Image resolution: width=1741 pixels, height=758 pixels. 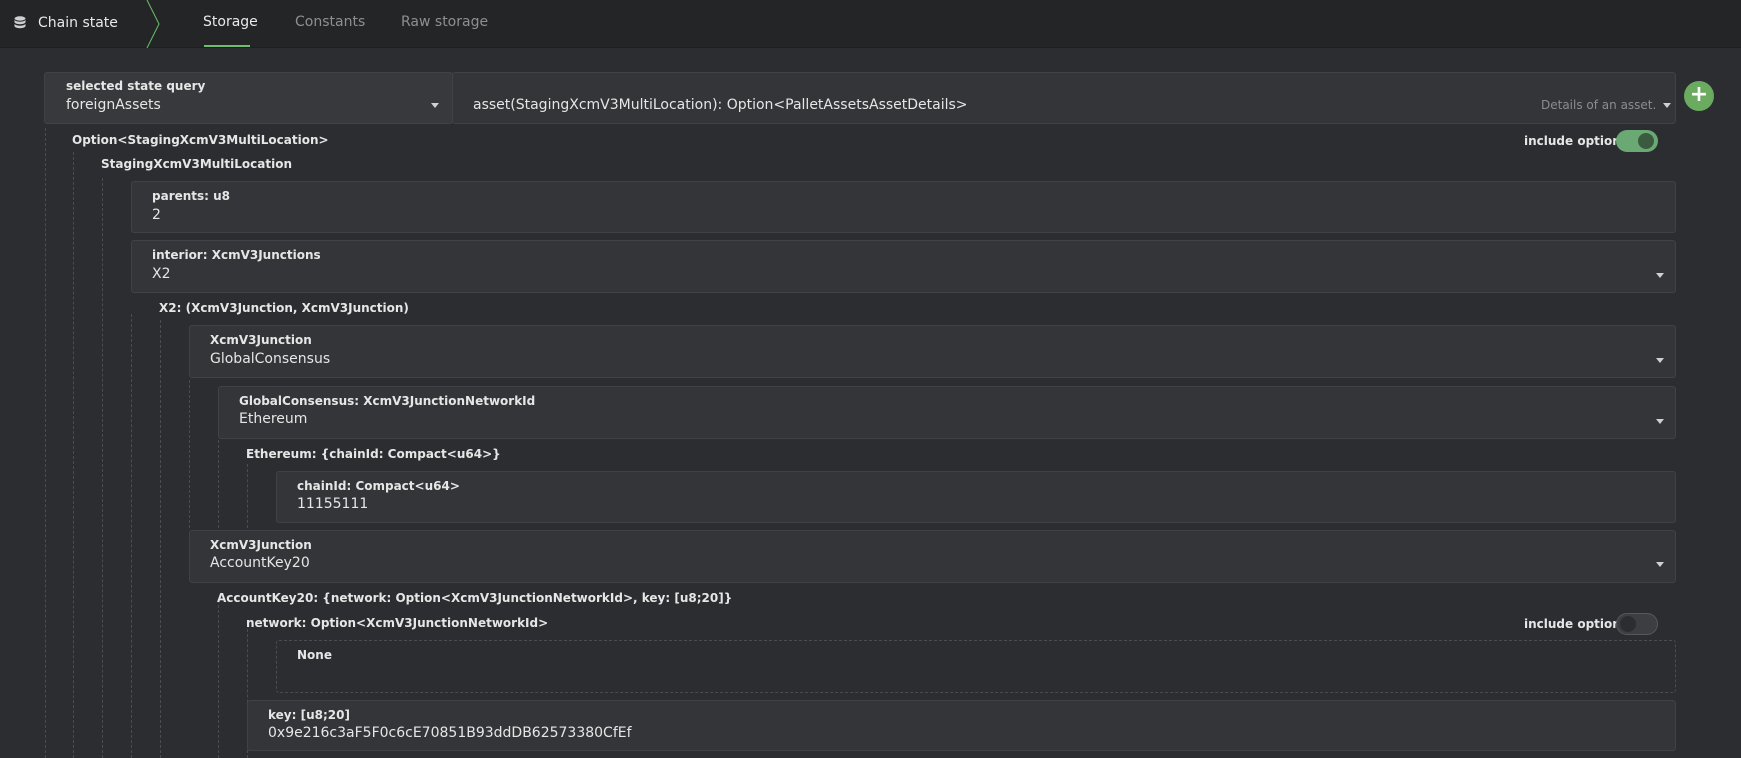 What do you see at coordinates (20, 23) in the screenshot?
I see `database-icon` at bounding box center [20, 23].